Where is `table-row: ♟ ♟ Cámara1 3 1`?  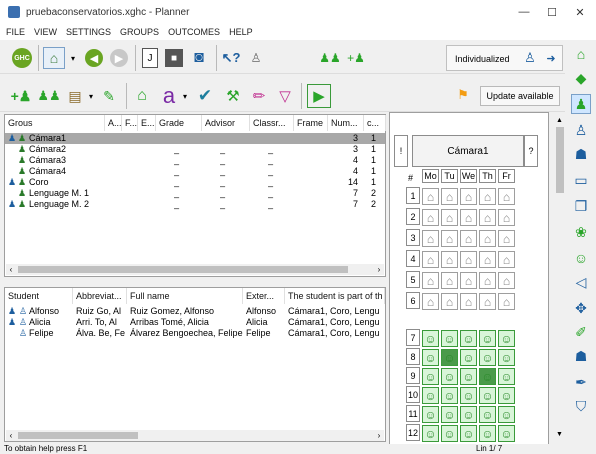
table-row: ♟ ♟ Cámara1 3 1 is located at coordinates (195, 138).